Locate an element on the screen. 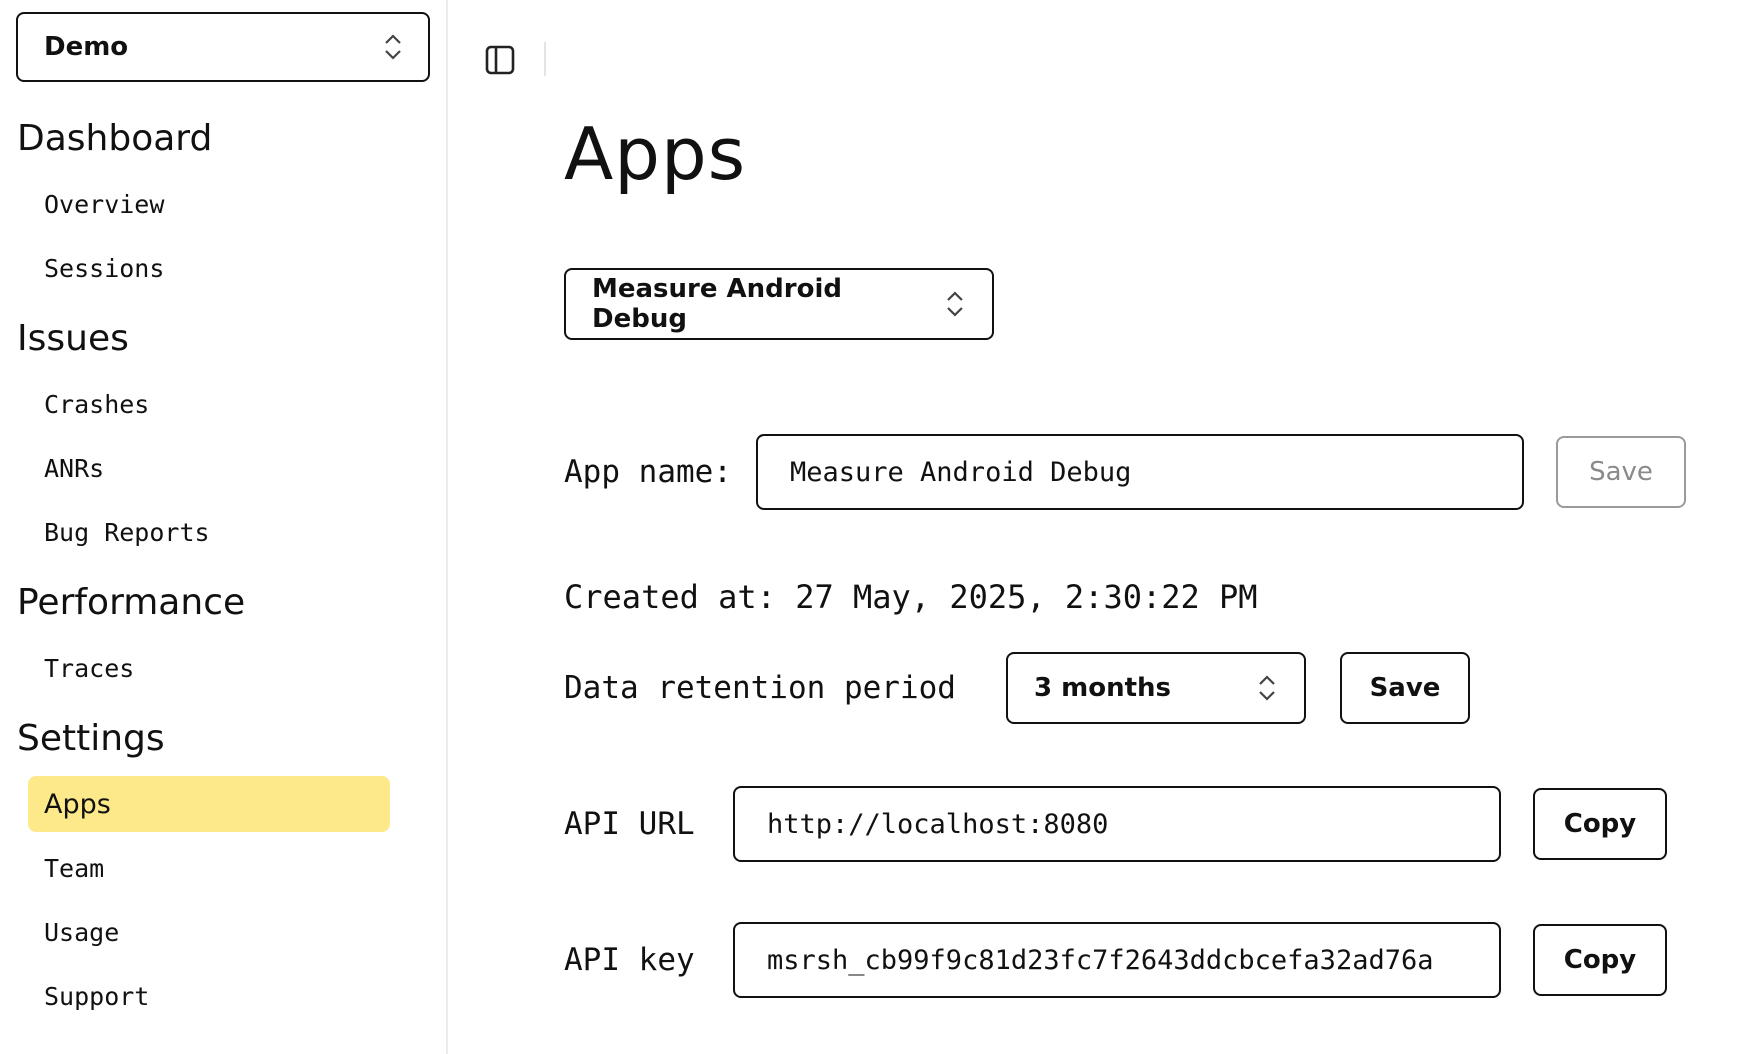  section-dashboard: Dashboard is located at coordinates (115, 138).